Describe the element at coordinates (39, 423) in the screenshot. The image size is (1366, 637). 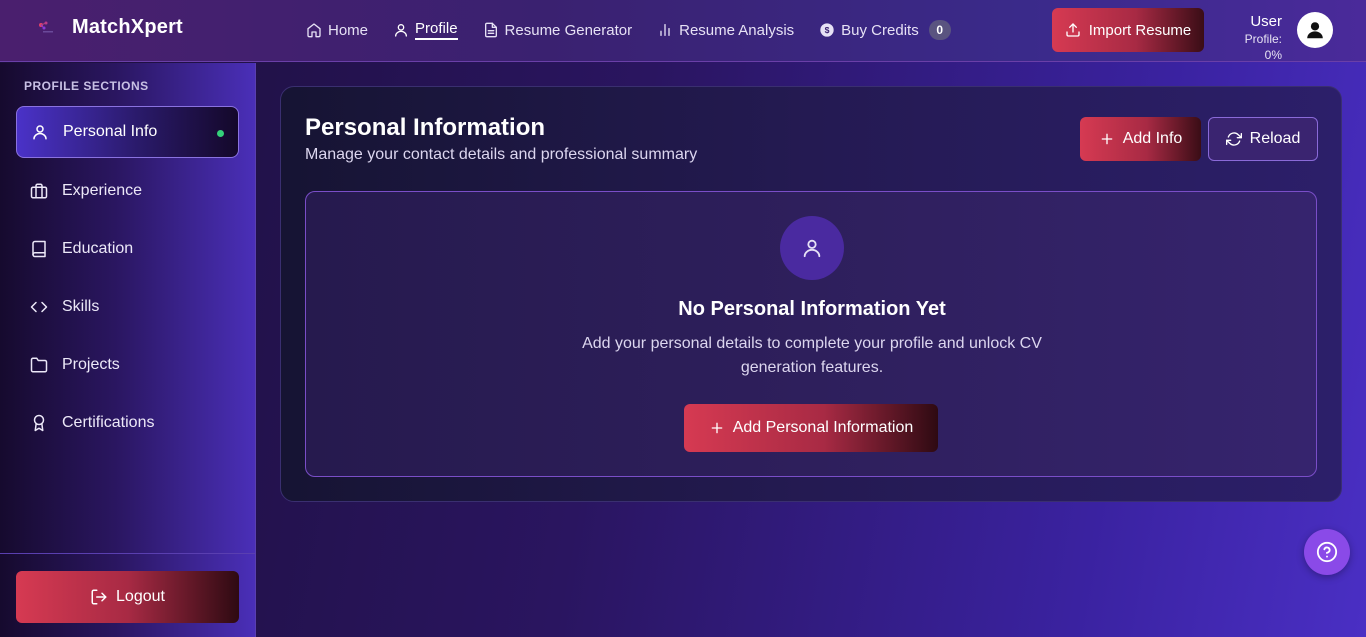
I see `award-icon` at that location.